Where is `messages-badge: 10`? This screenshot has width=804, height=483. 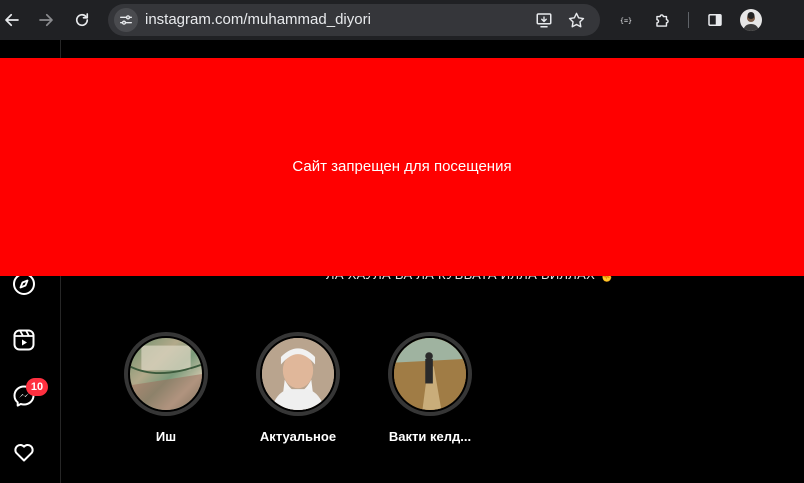
messages-badge: 10 is located at coordinates (37, 387).